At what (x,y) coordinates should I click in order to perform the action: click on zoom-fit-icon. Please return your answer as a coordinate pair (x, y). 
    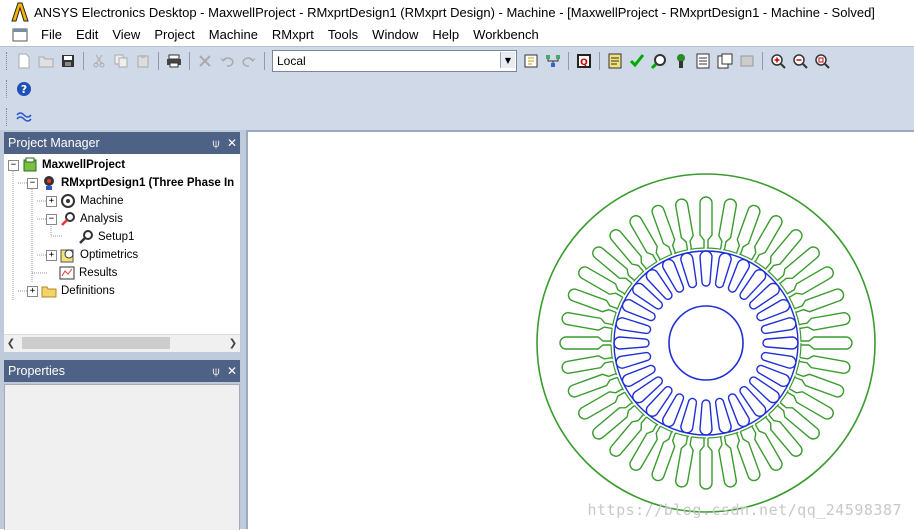
    Looking at the image, I should click on (822, 61).